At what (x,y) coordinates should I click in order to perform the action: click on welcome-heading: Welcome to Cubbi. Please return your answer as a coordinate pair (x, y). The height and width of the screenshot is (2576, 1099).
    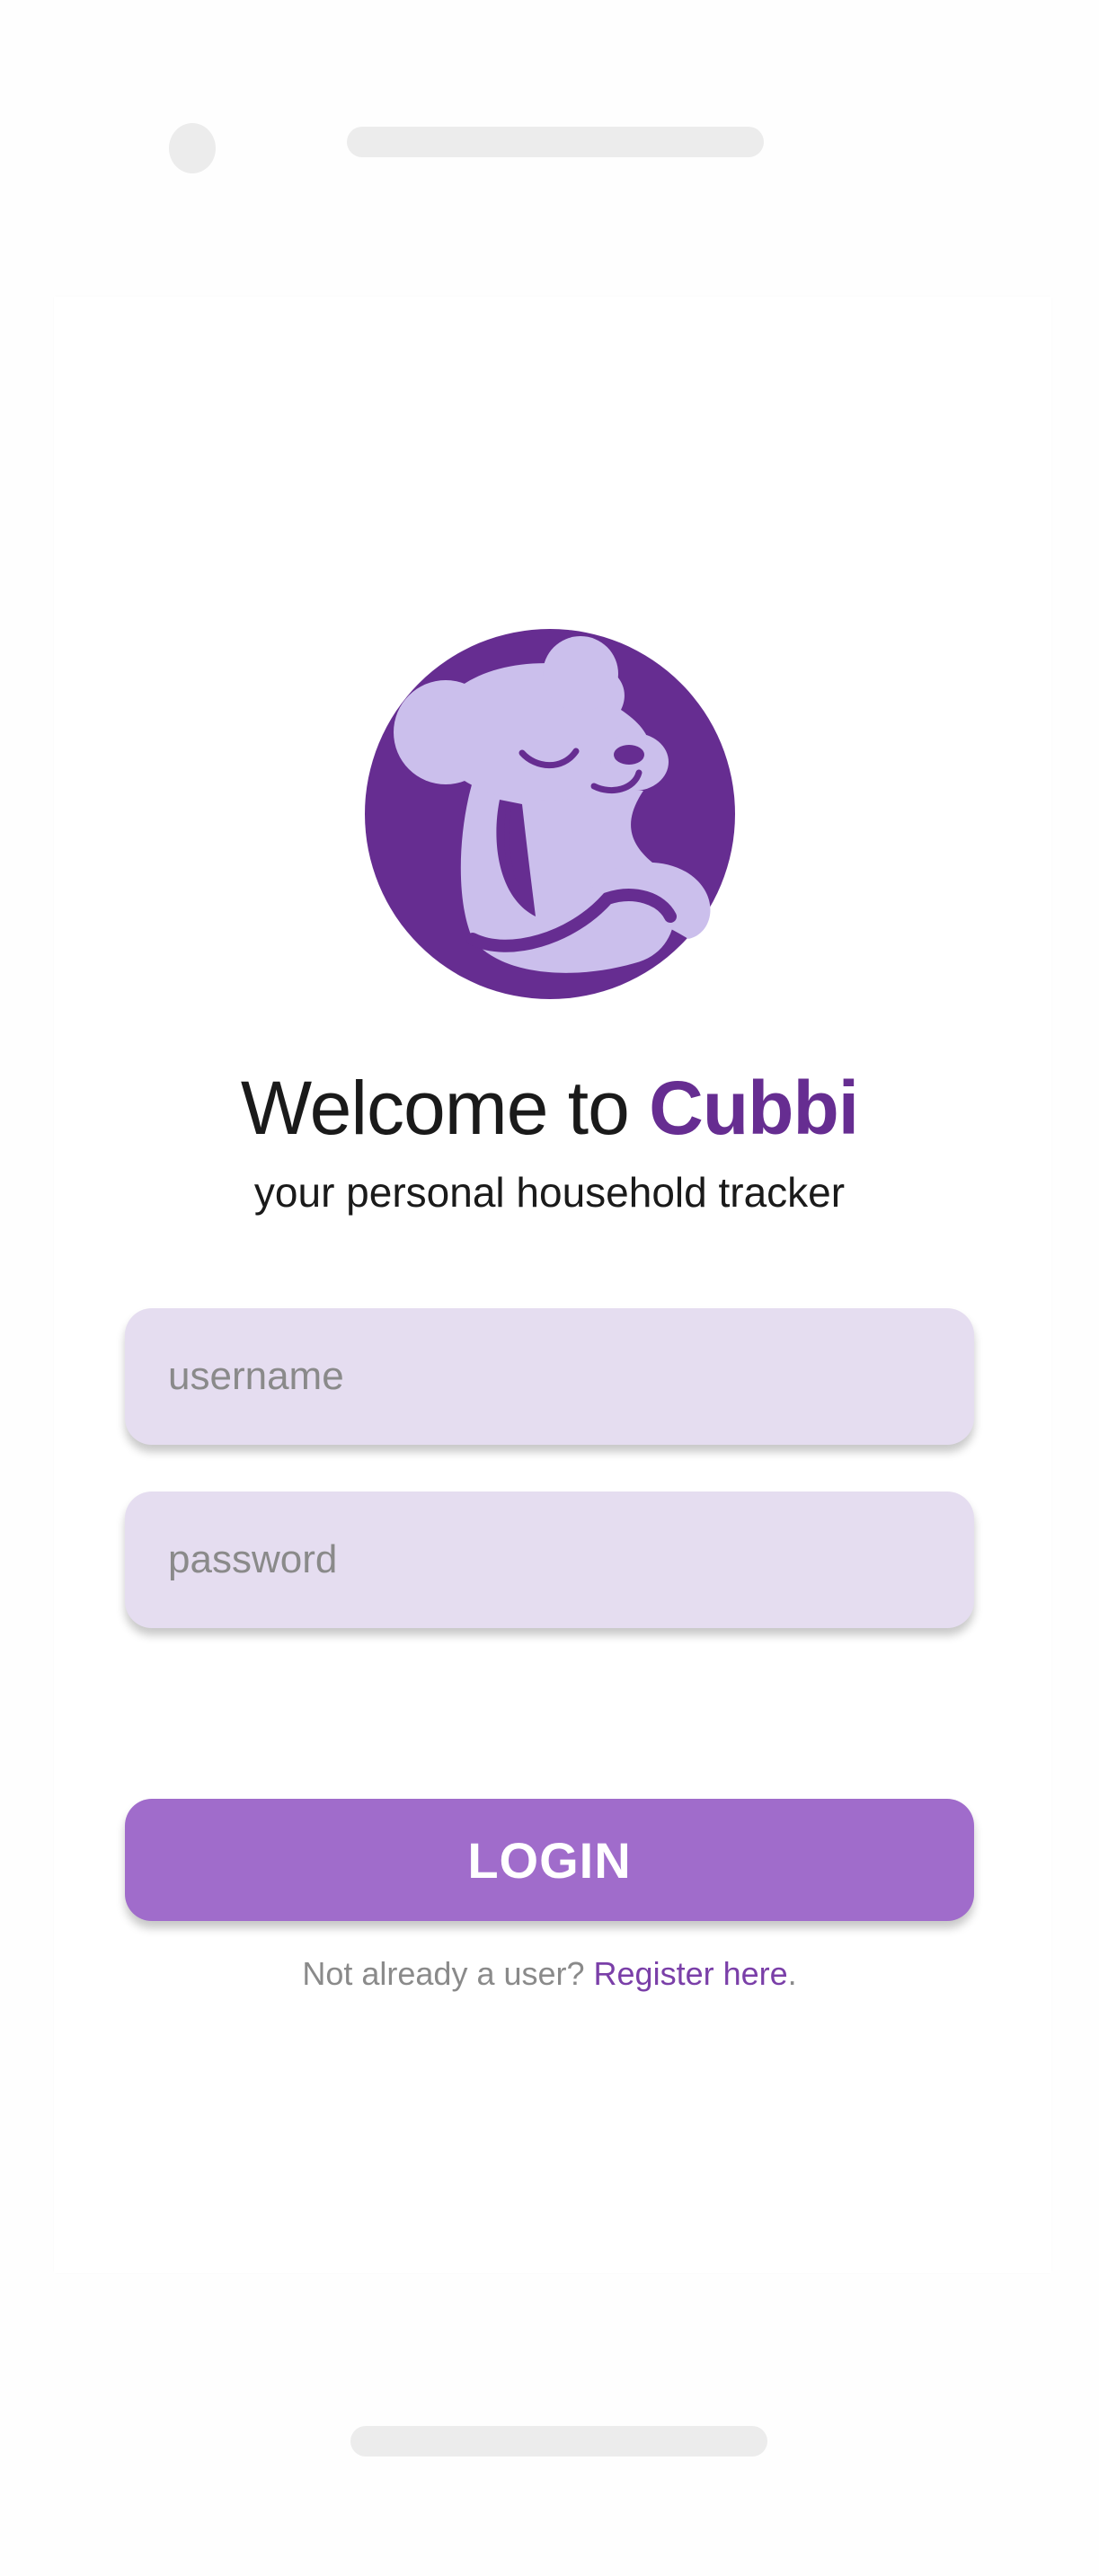
    Looking at the image, I should click on (549, 1108).